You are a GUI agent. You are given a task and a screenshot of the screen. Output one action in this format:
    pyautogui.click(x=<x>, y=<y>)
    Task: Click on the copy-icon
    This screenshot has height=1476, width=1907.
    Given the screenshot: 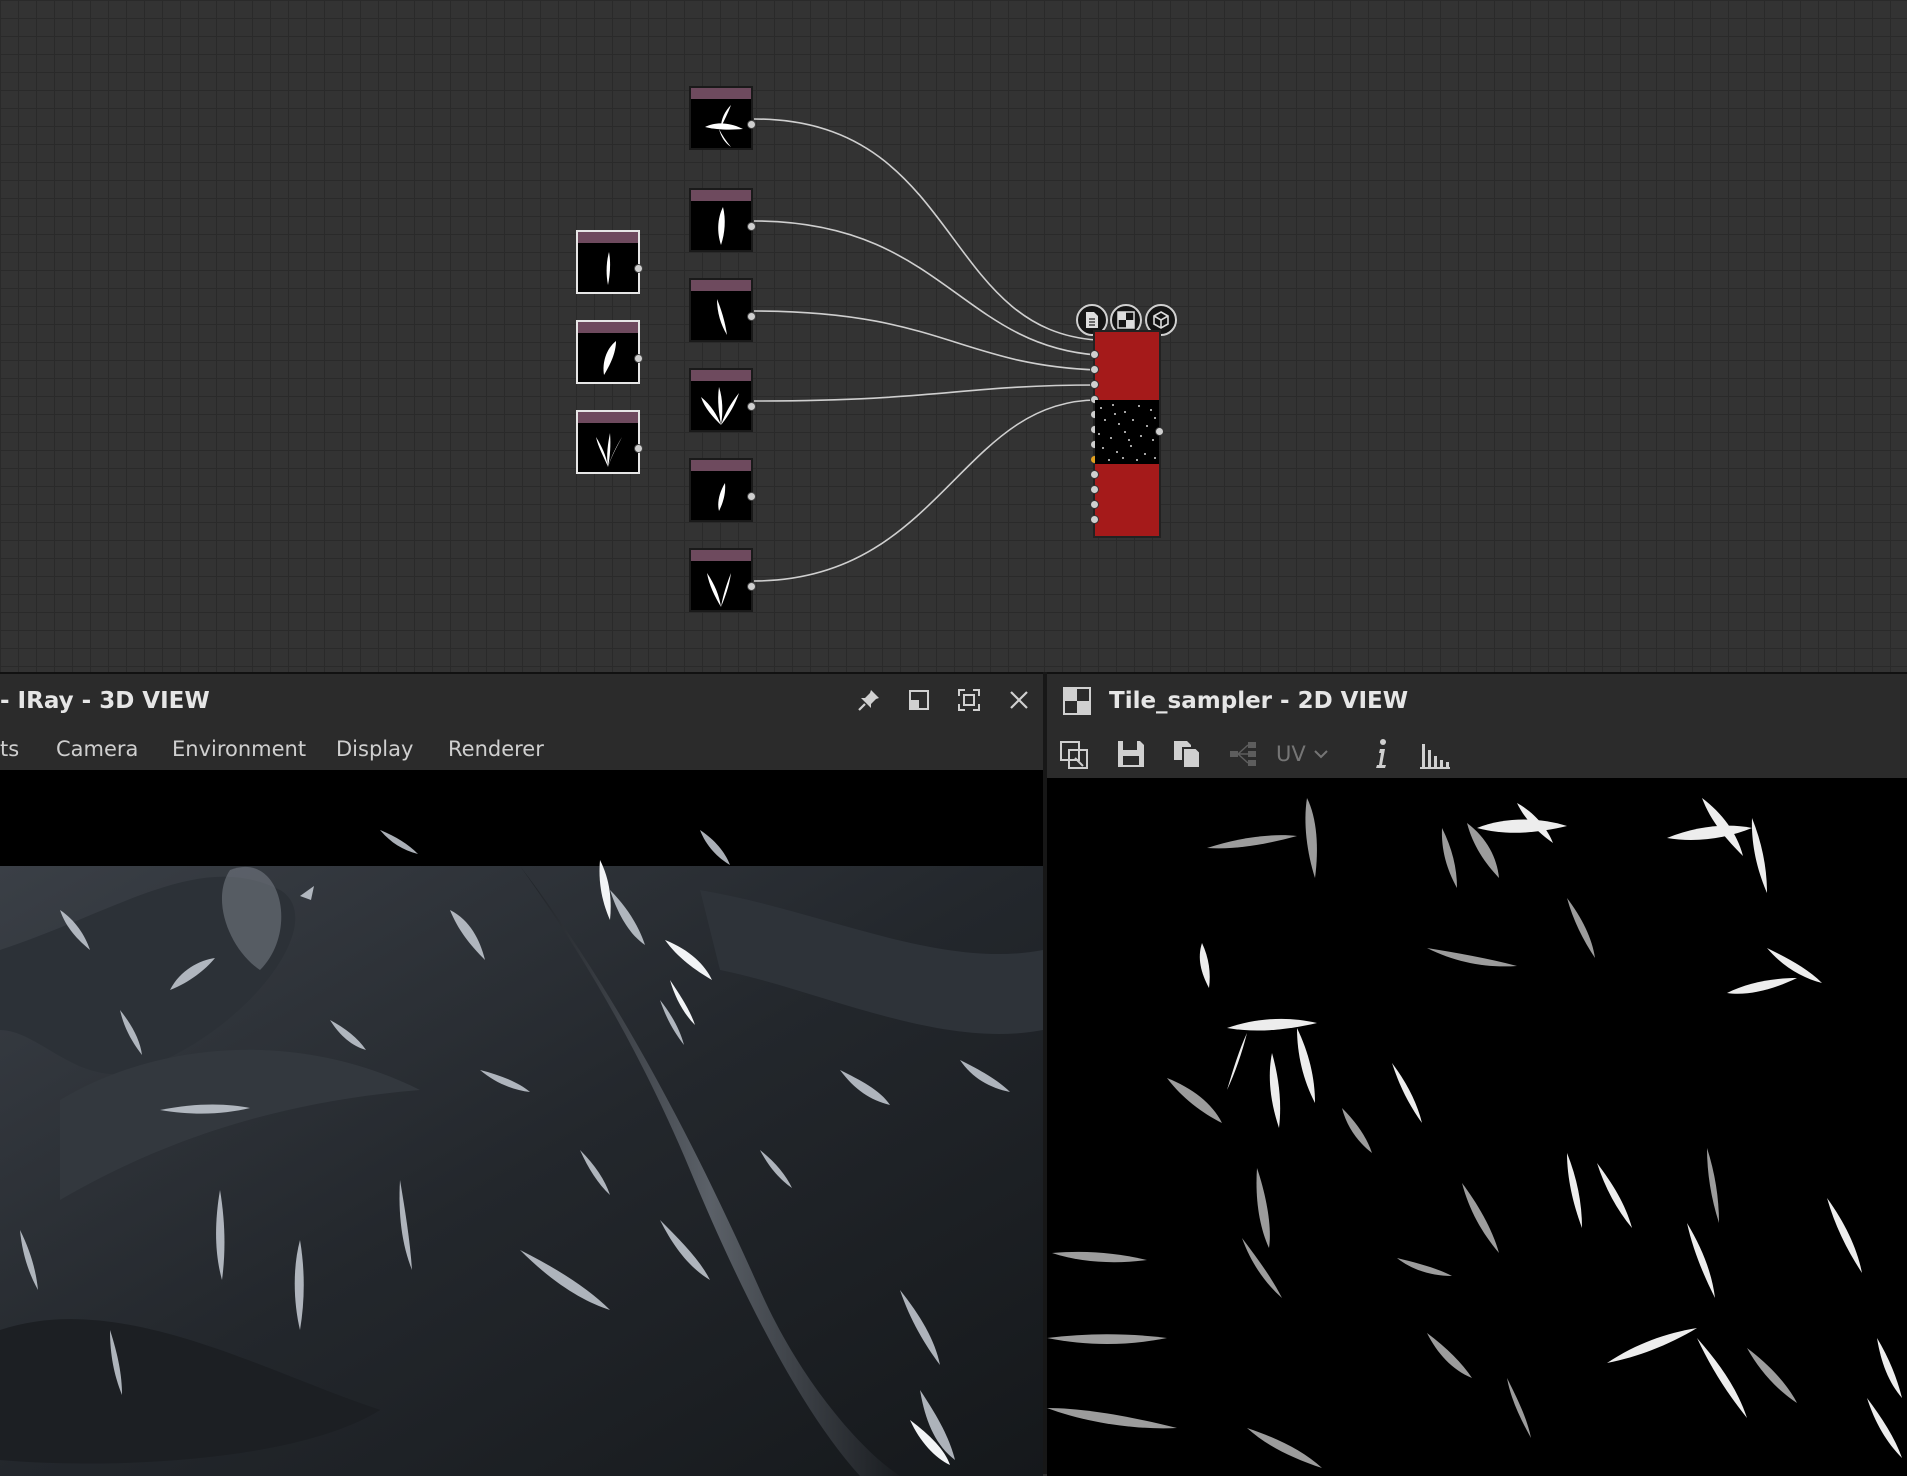 What is the action you would take?
    pyautogui.click(x=1187, y=754)
    